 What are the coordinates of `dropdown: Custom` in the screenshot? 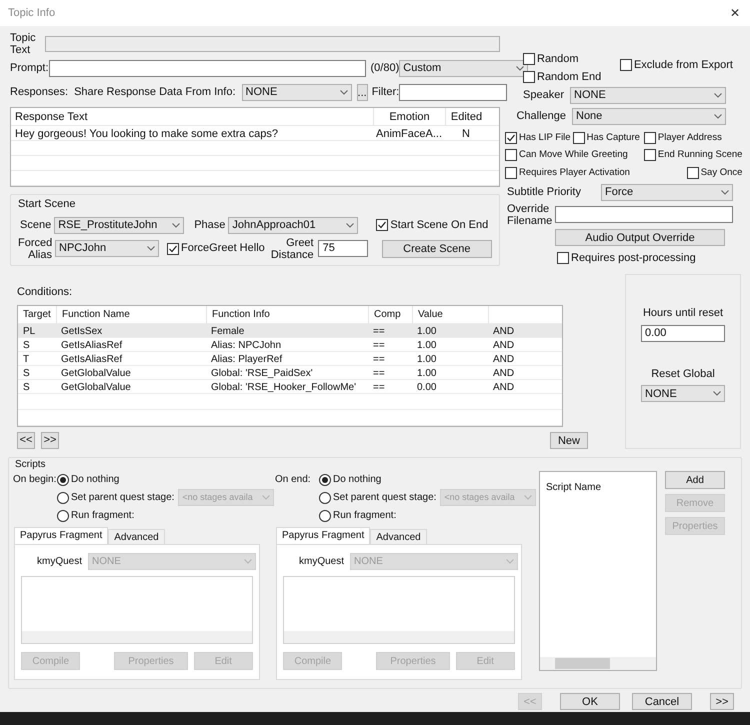 It's located at (463, 68).